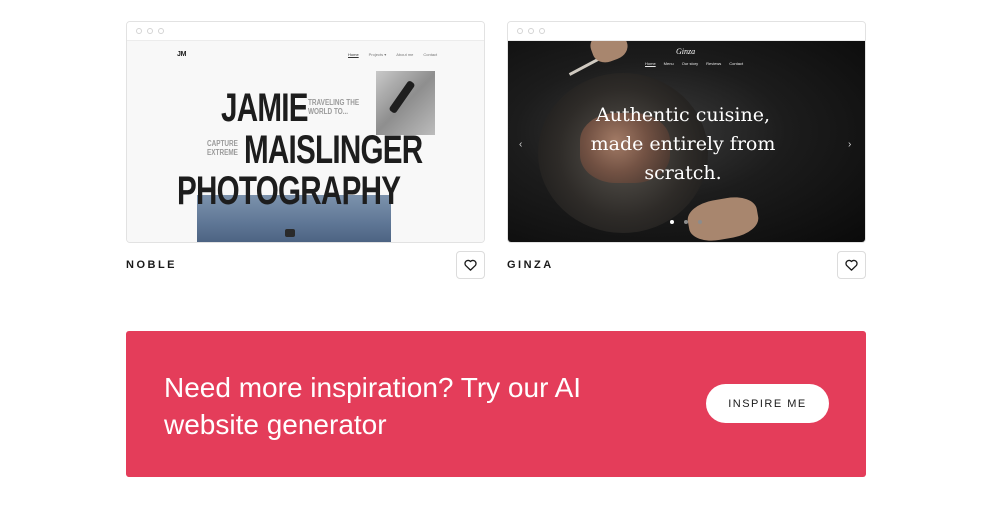 This screenshot has width=1000, height=506. Describe the element at coordinates (686, 51) in the screenshot. I see `preview-logo: Ginza` at that location.